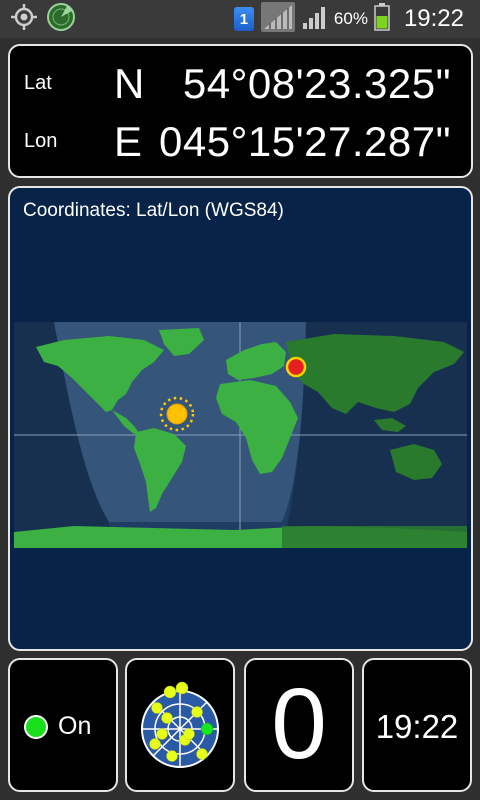  What do you see at coordinates (129, 83) in the screenshot?
I see `latitude-hemisphere: N` at bounding box center [129, 83].